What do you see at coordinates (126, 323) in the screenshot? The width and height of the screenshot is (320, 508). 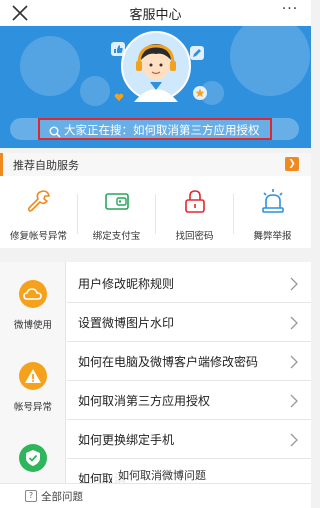 I see `question-label: 设置微博图片水印` at bounding box center [126, 323].